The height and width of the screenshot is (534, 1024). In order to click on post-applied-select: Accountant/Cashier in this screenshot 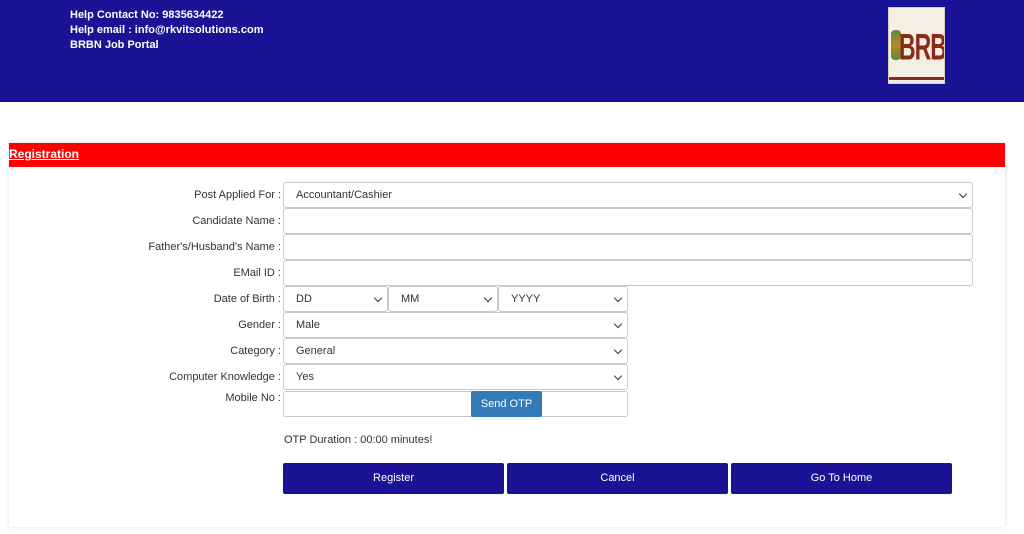, I will do `click(628, 195)`.